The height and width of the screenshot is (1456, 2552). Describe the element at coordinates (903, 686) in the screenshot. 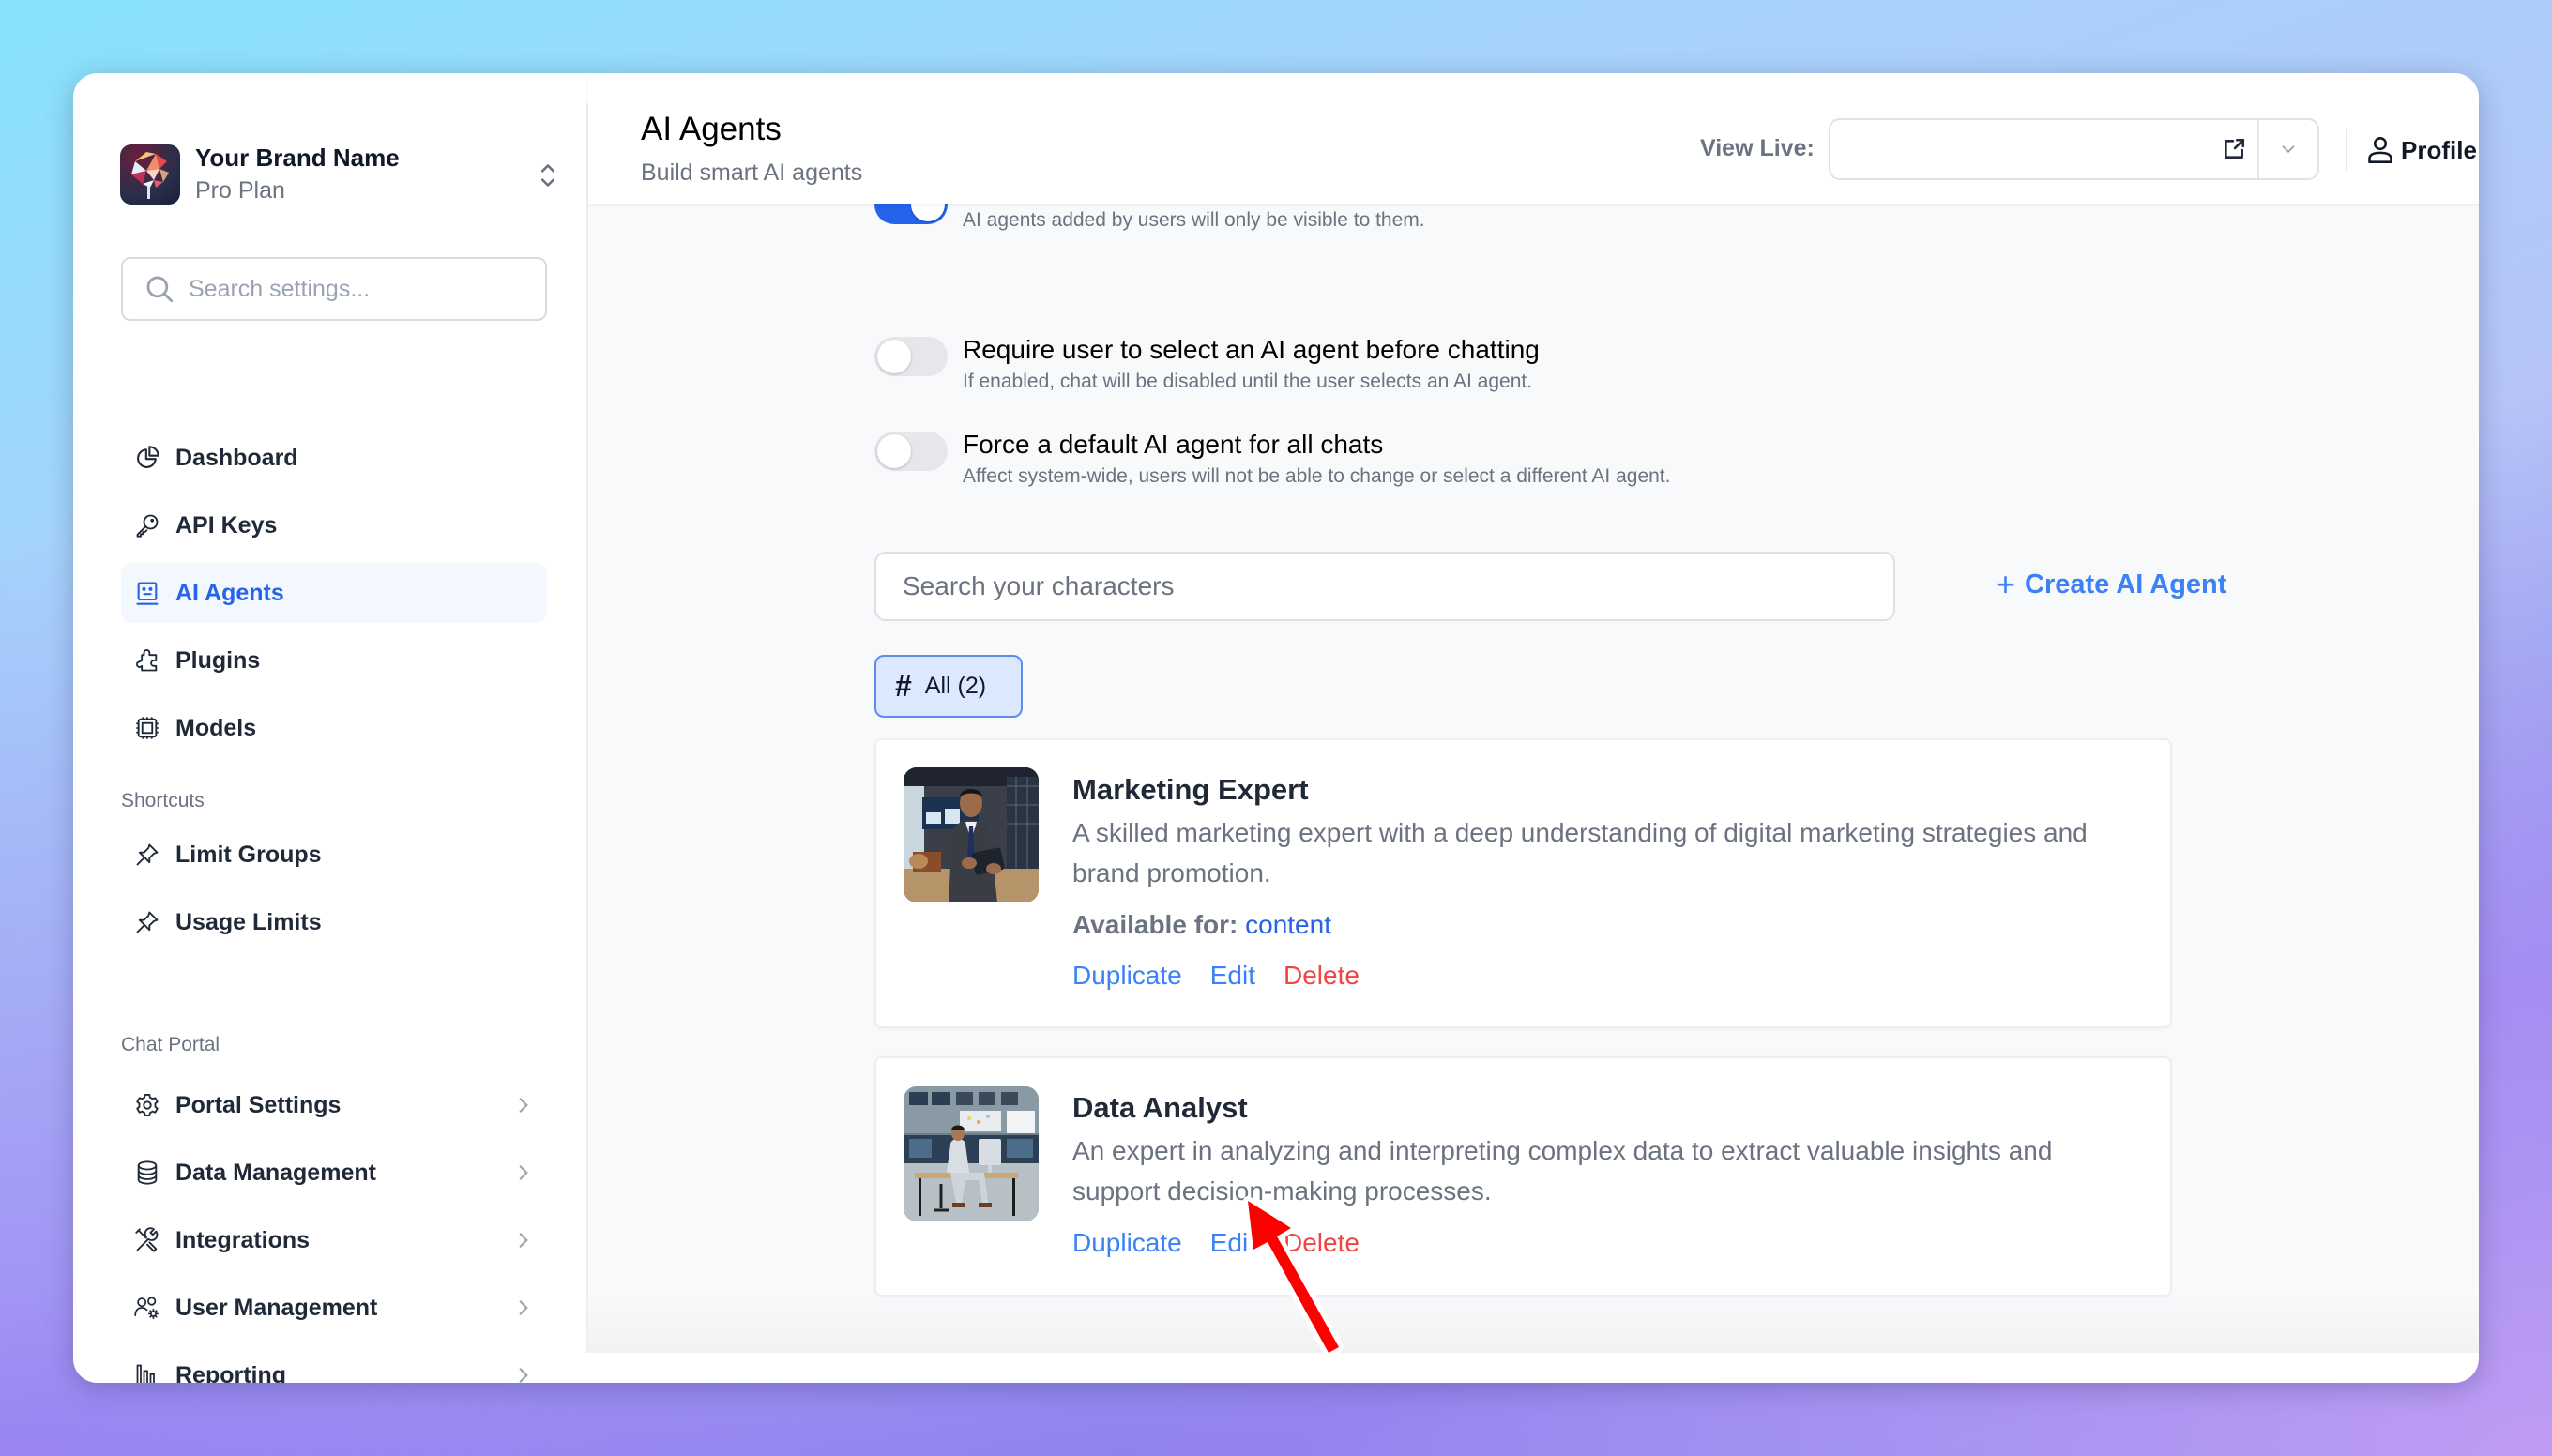

I see `hashtag-icon: #` at that location.